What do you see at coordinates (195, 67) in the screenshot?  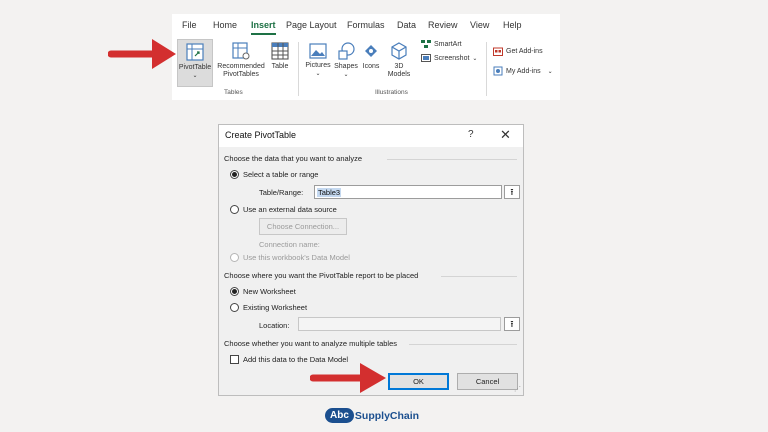 I see `pivottable-label: PivotTable` at bounding box center [195, 67].